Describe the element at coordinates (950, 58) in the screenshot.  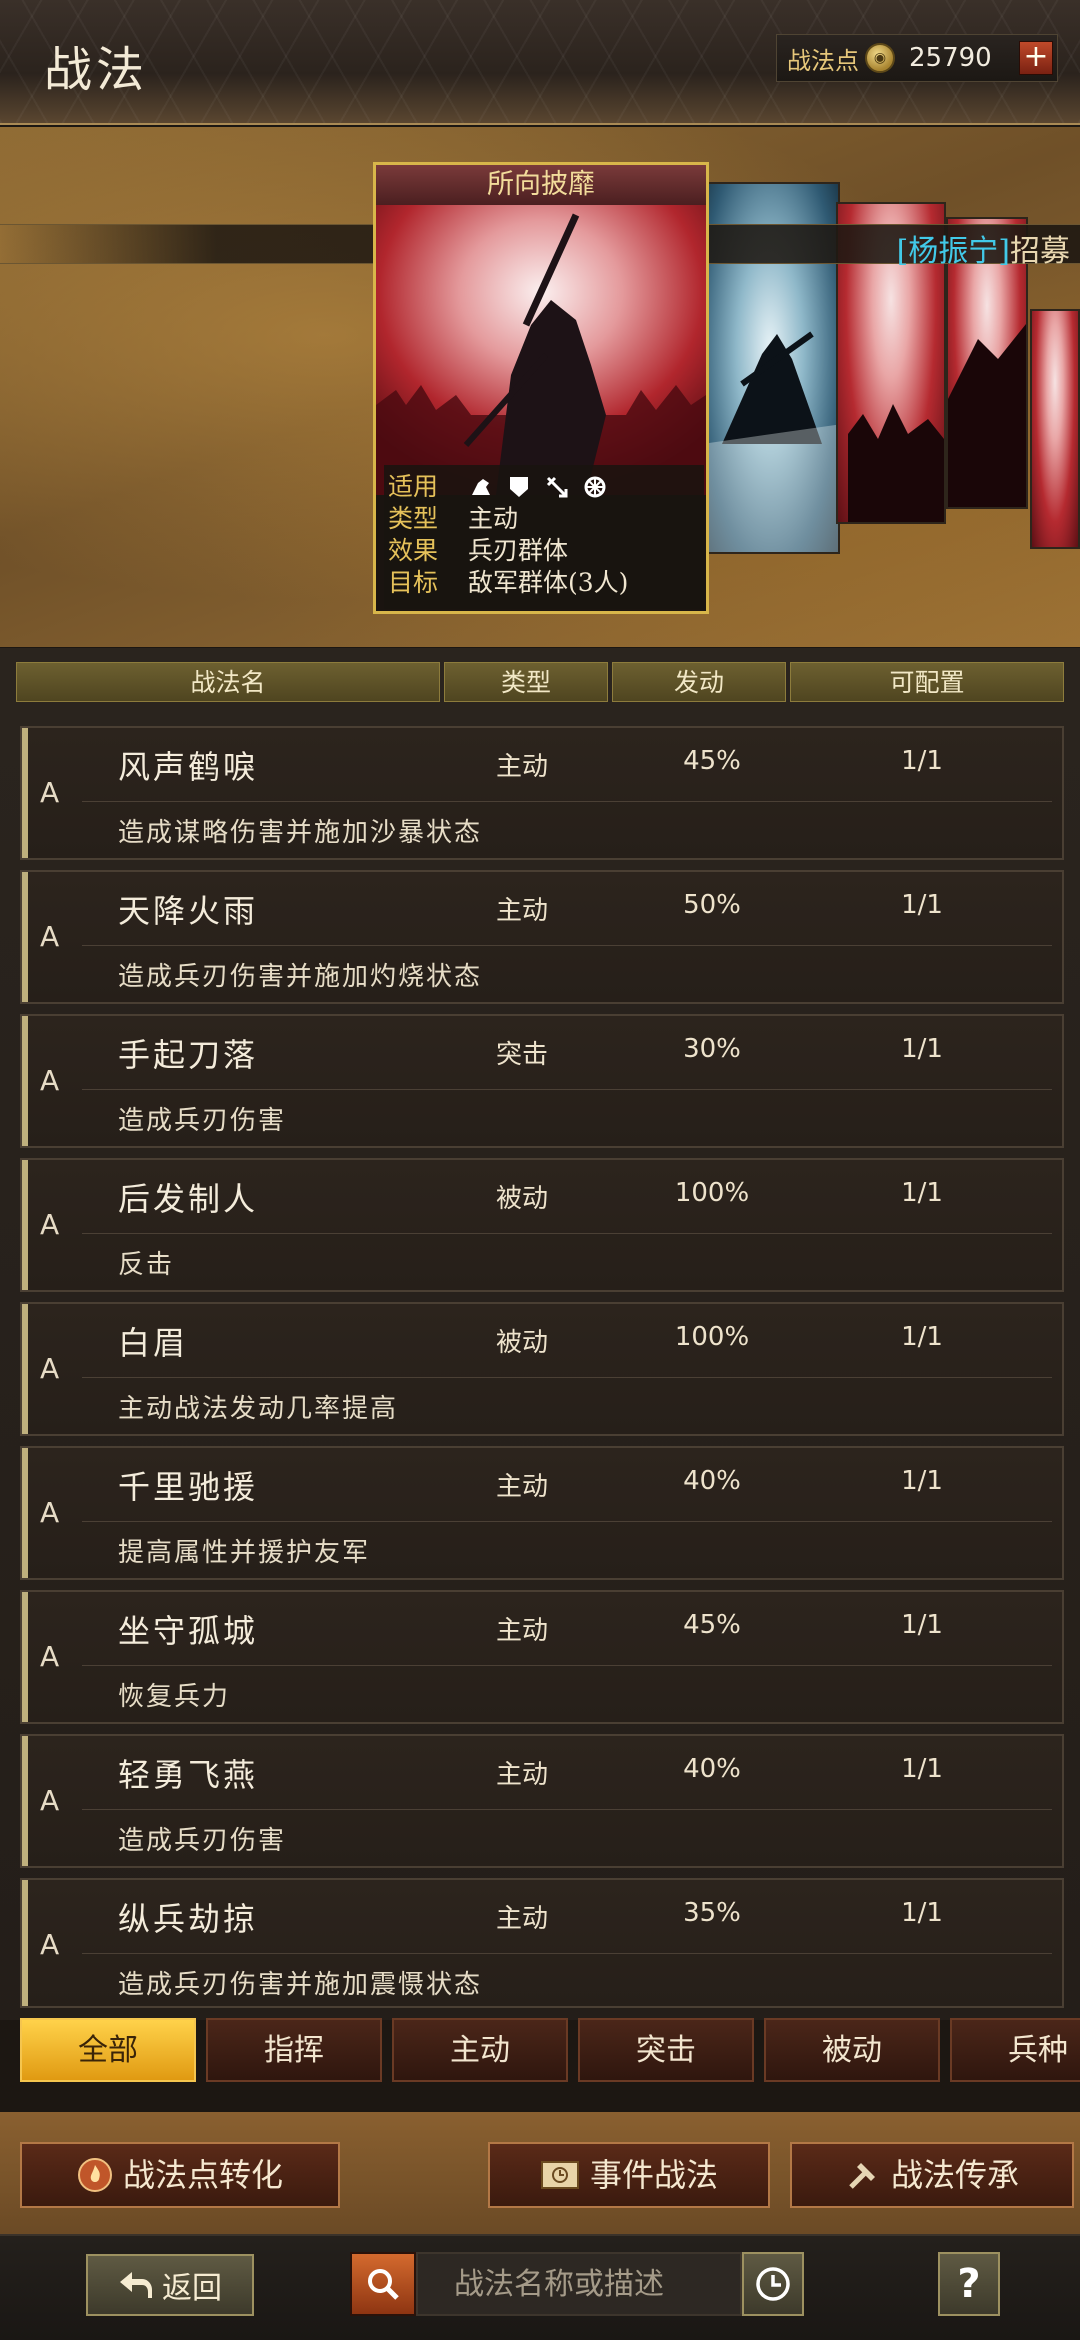
I see `points-value: 25790` at that location.